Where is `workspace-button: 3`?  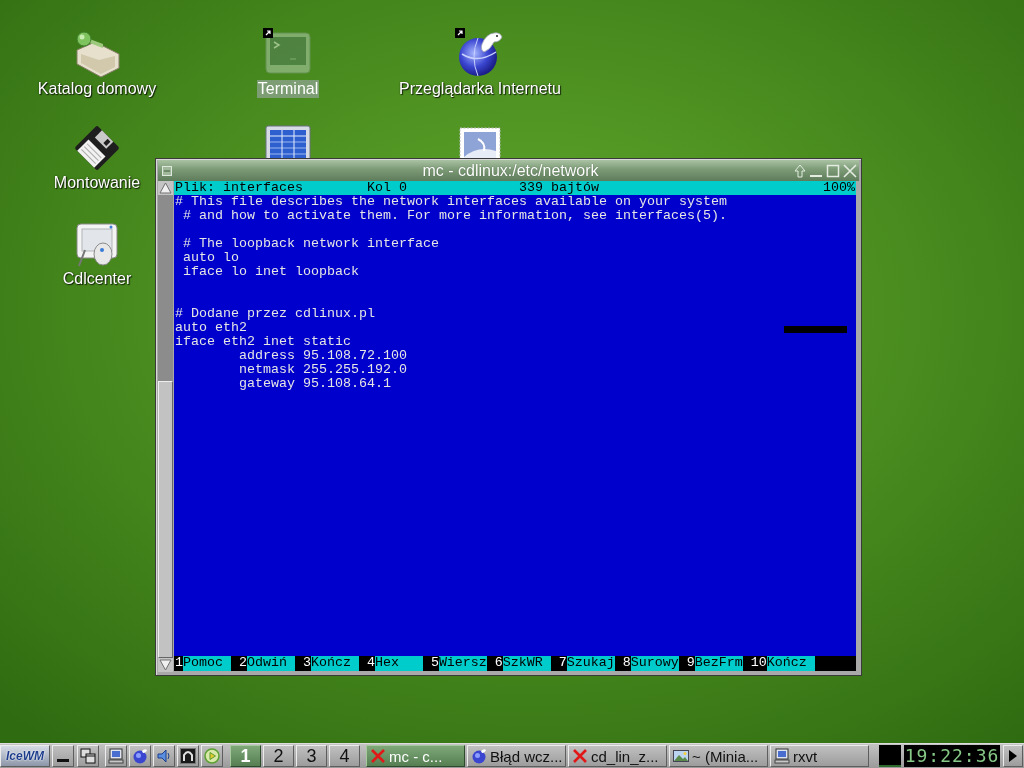
workspace-button: 3 is located at coordinates (311, 756).